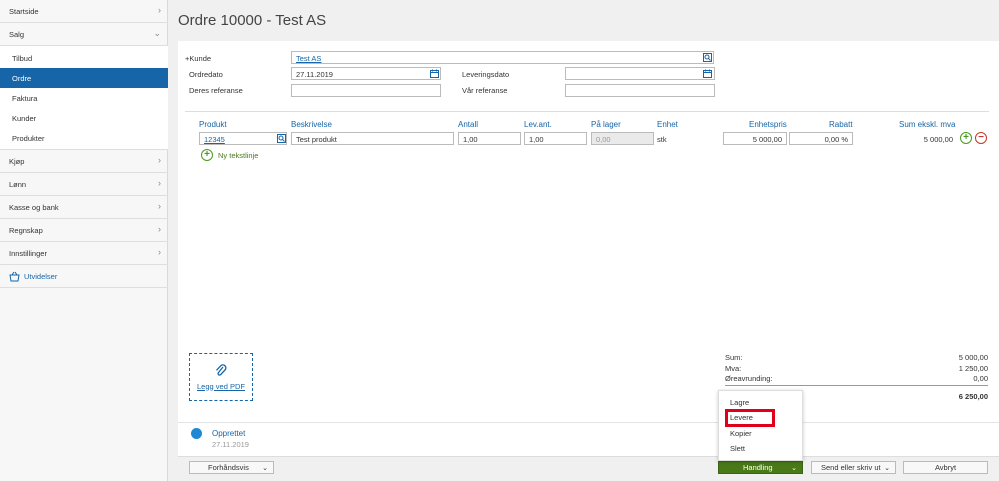 This screenshot has width=999, height=481. I want to click on action-button-label: Handling, so click(758, 467).